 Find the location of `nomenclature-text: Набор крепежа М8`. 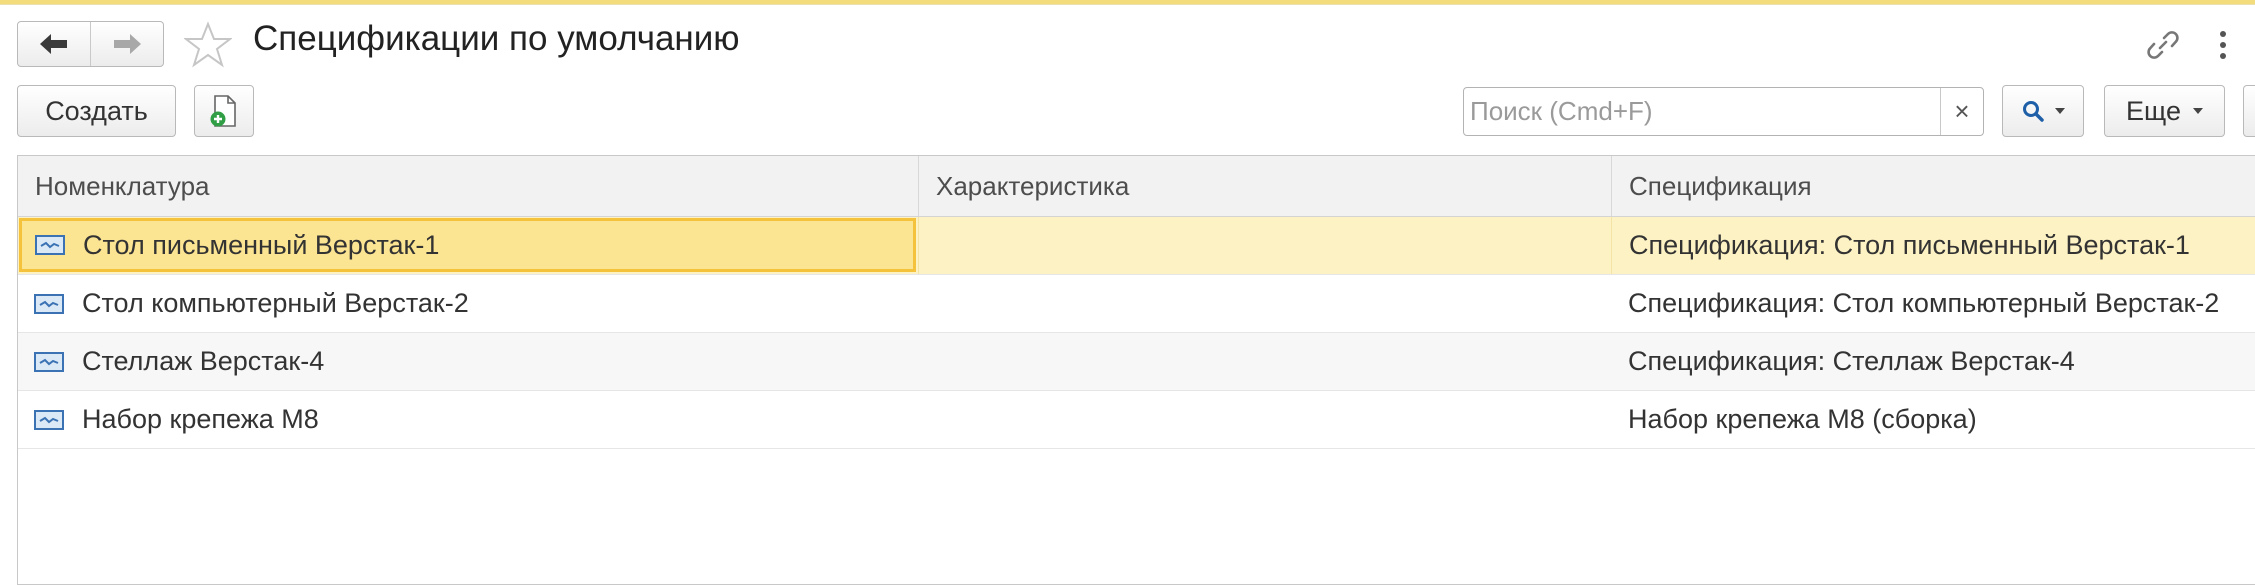

nomenclature-text: Набор крепежа М8 is located at coordinates (200, 419).